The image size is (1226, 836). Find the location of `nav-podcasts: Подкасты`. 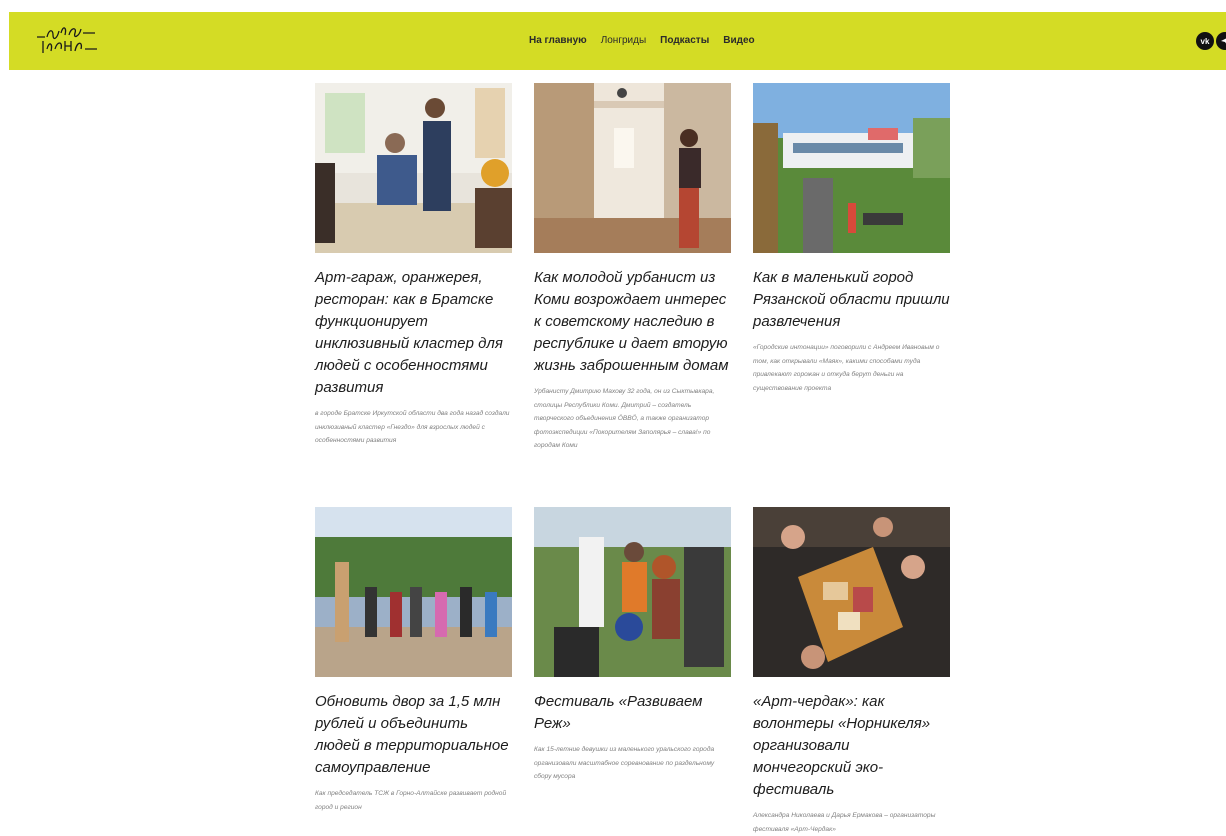

nav-podcasts: Подкасты is located at coordinates (684, 40).